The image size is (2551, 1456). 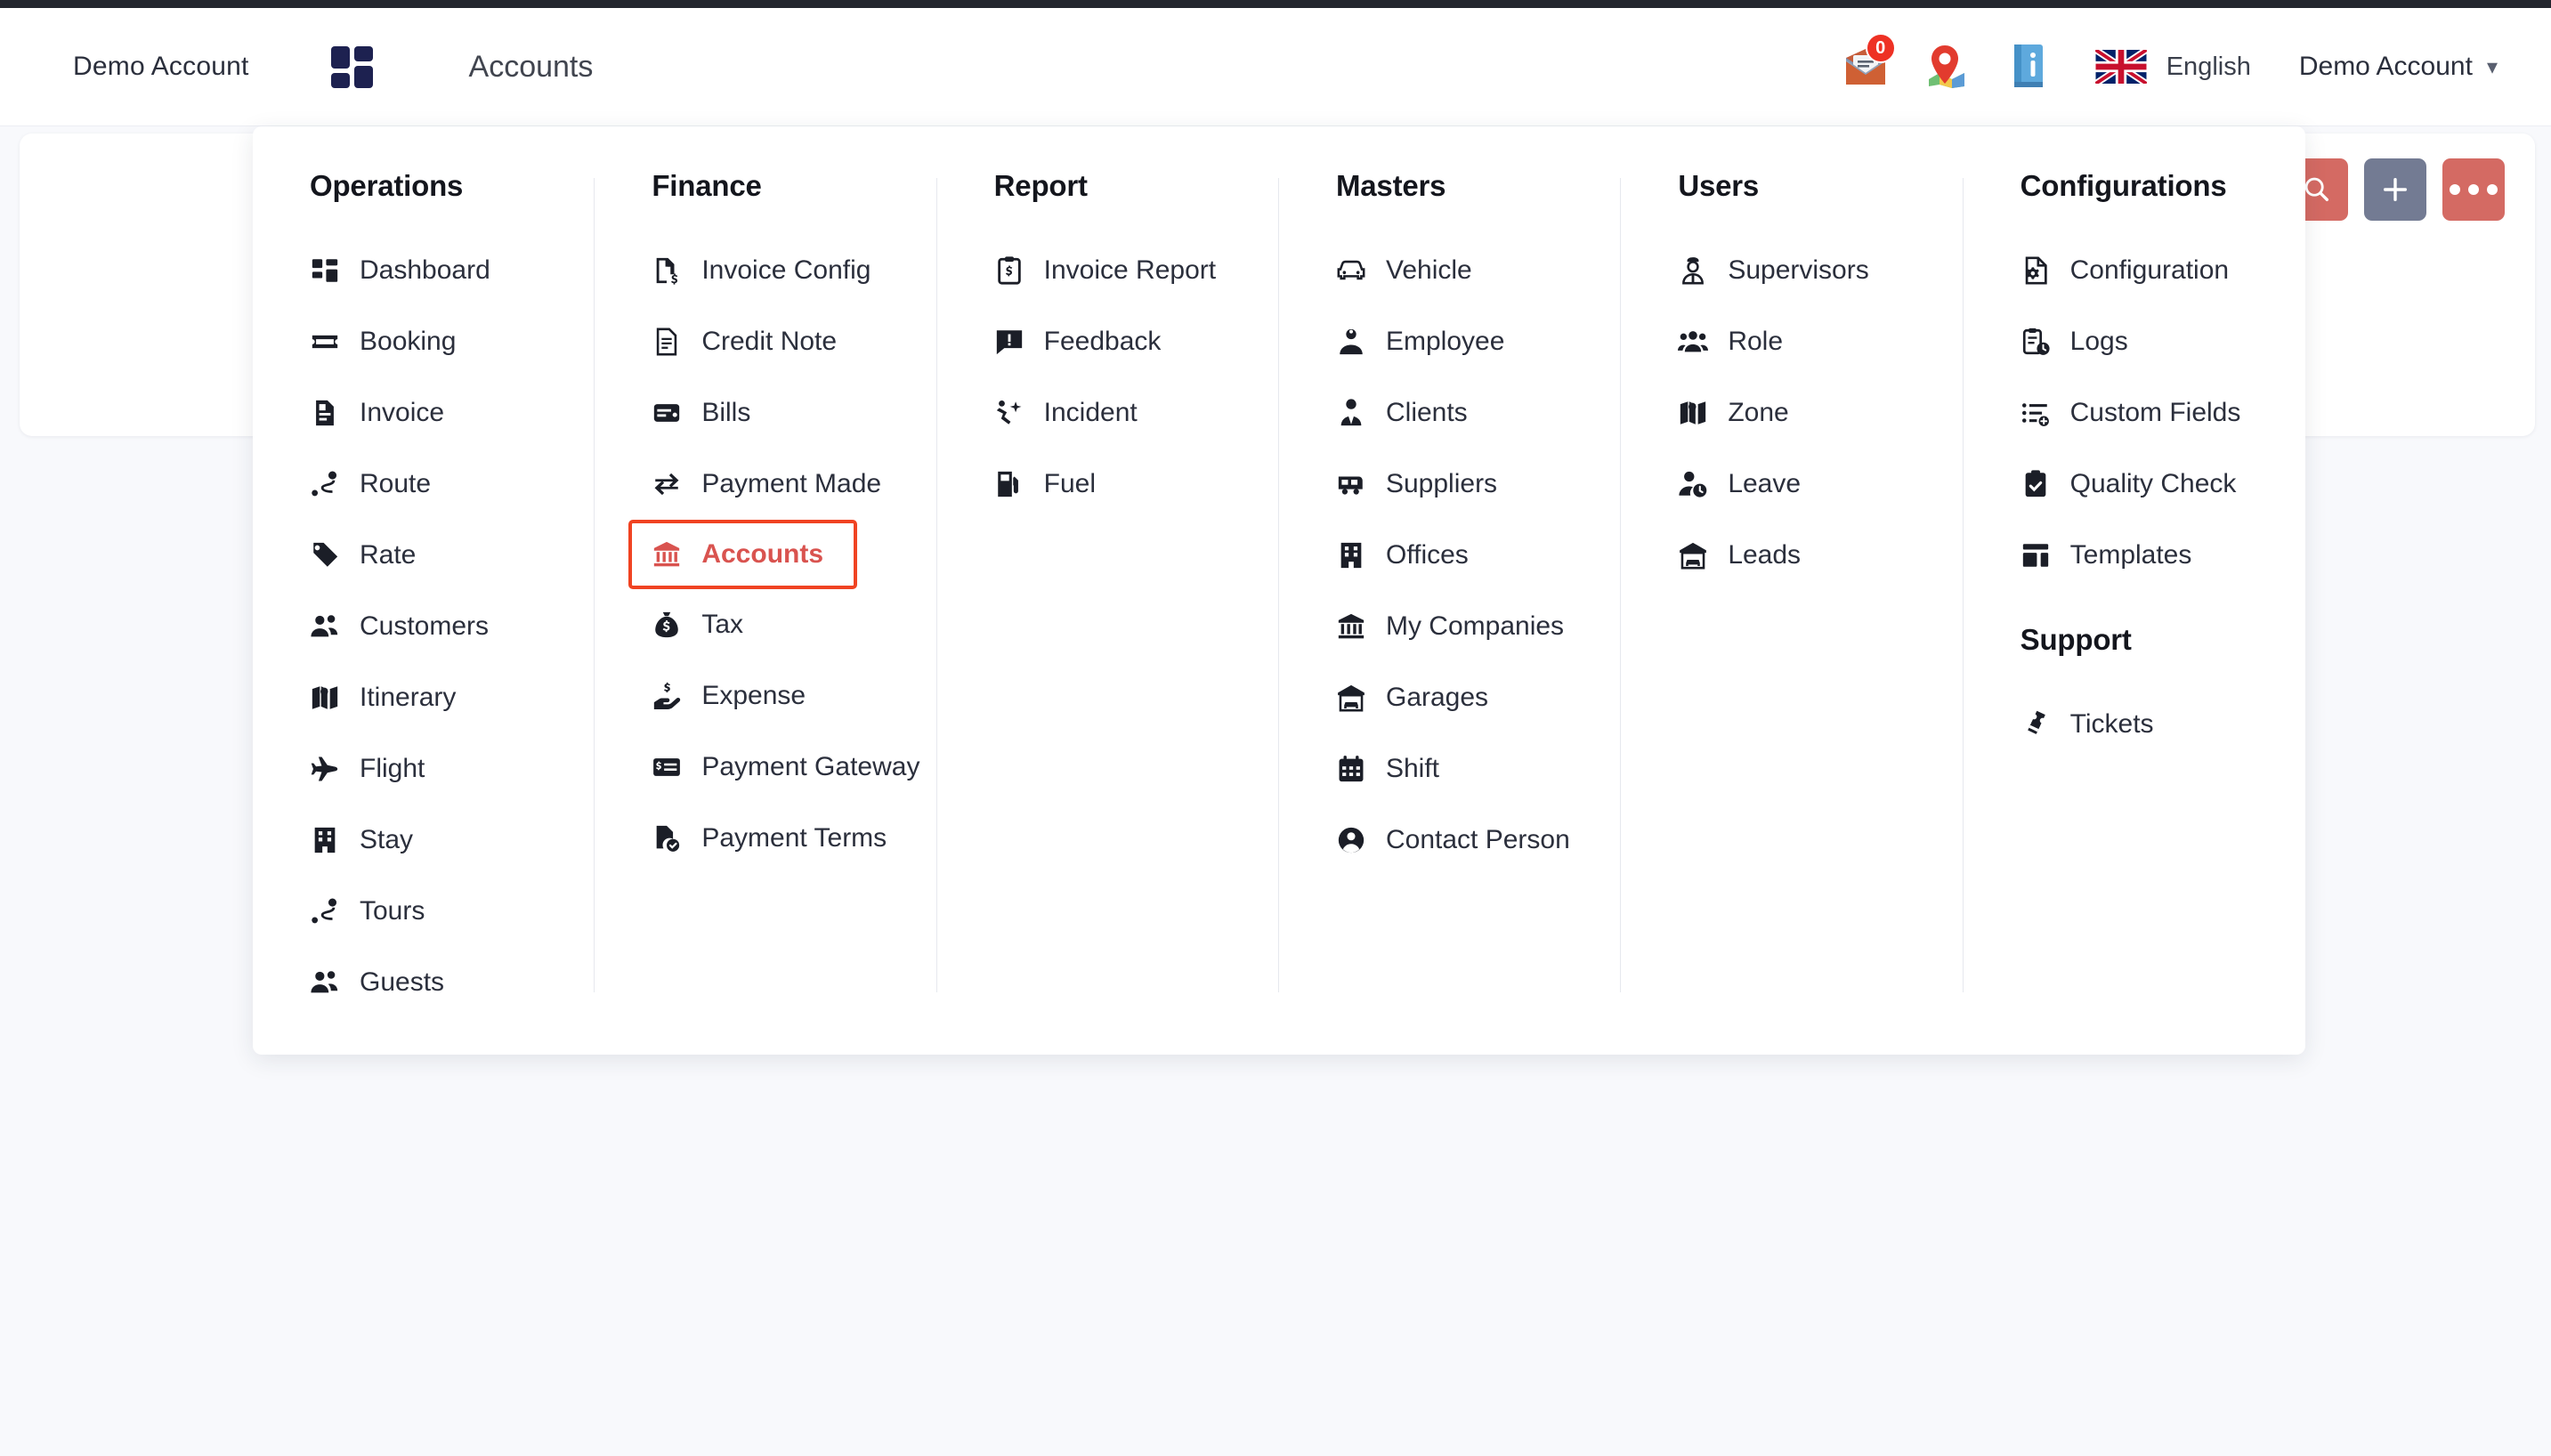 I want to click on menu-item-templates: Templates, so click(x=2111, y=555).